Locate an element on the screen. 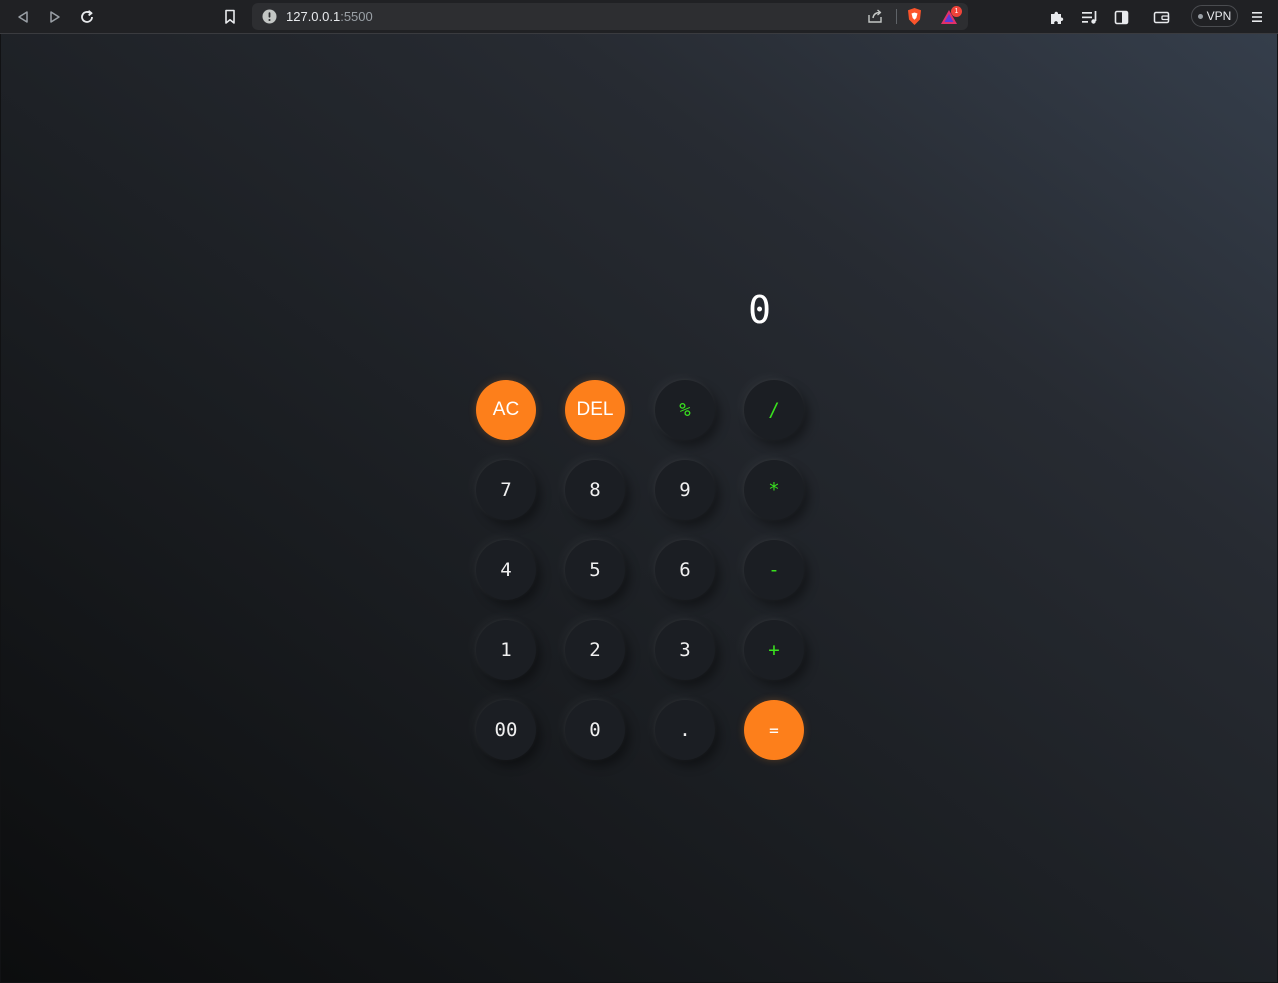 Image resolution: width=1278 pixels, height=983 pixels. percent-button: % is located at coordinates (685, 410).